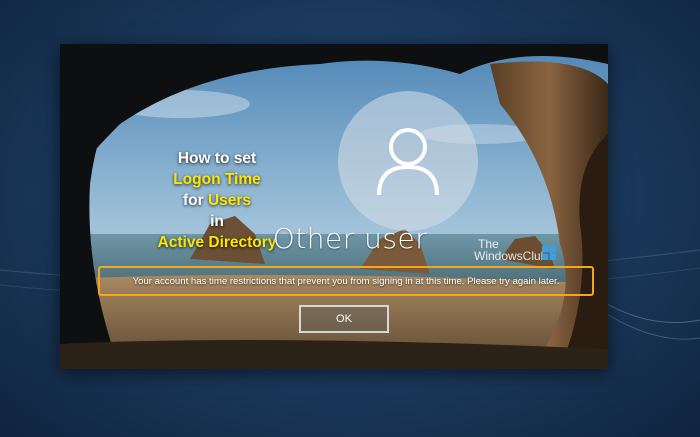 This screenshot has height=437, width=700. I want to click on caption-line-1: How to set, so click(217, 158).